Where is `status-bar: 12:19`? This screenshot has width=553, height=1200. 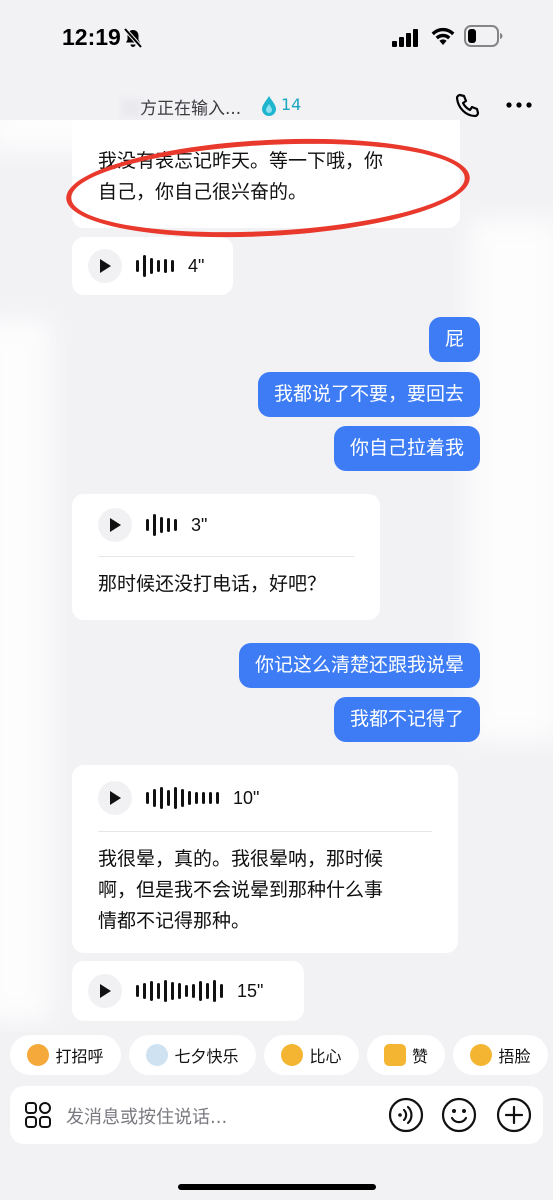 status-bar: 12:19 is located at coordinates (276, 38).